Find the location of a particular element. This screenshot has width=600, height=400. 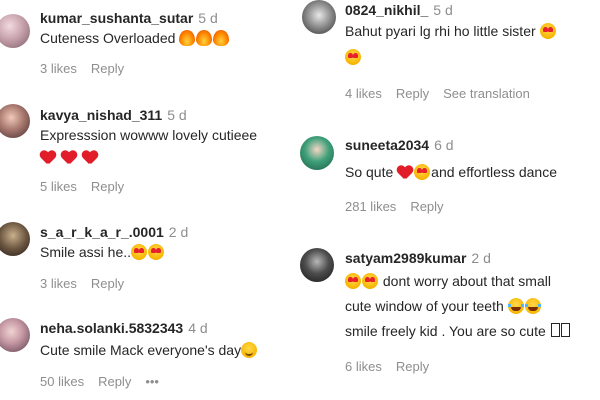

comment-username: 0824_nikhil_ 5 d is located at coordinates (399, 10).